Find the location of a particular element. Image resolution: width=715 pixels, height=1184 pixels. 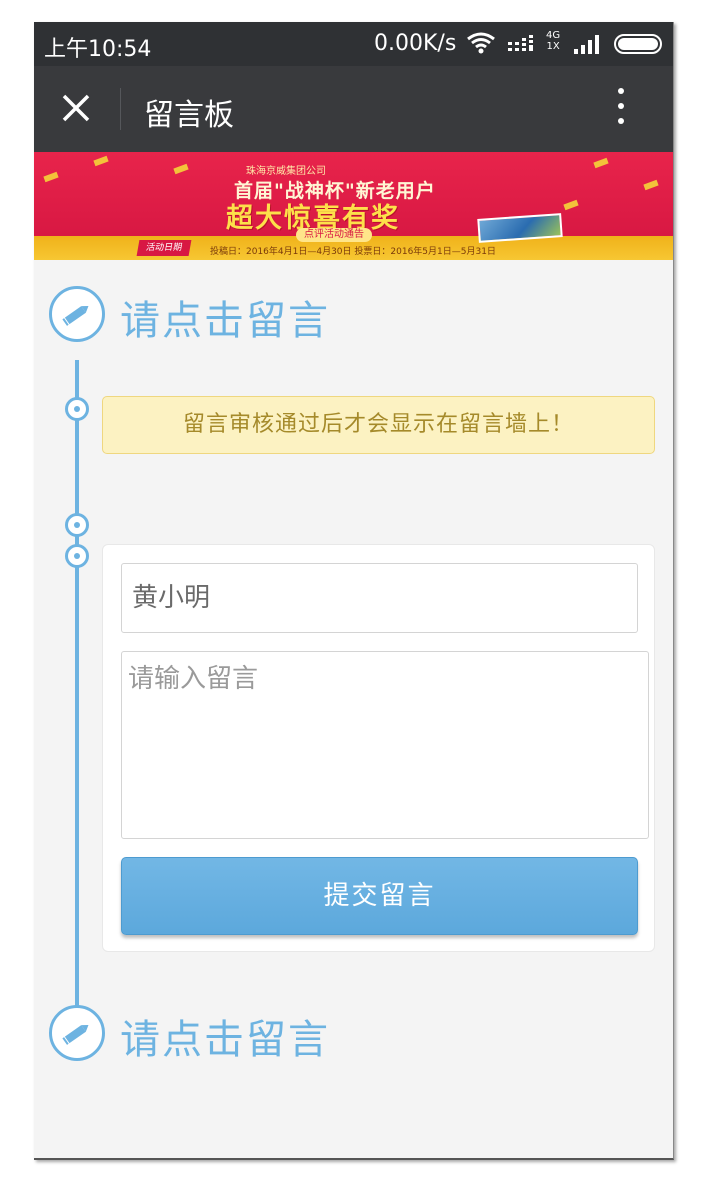

timeline-line is located at coordinates (77, 695).